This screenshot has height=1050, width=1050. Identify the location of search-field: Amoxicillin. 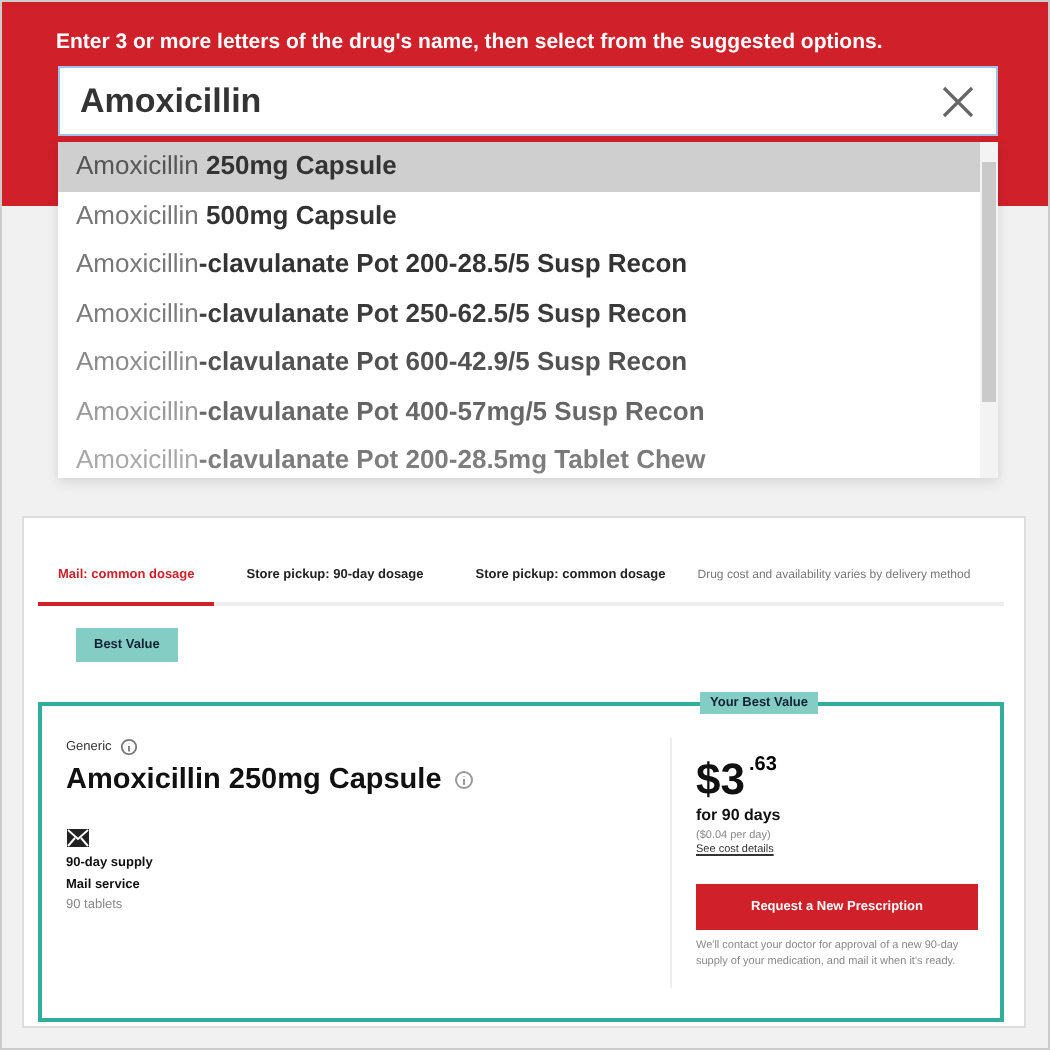
(528, 101).